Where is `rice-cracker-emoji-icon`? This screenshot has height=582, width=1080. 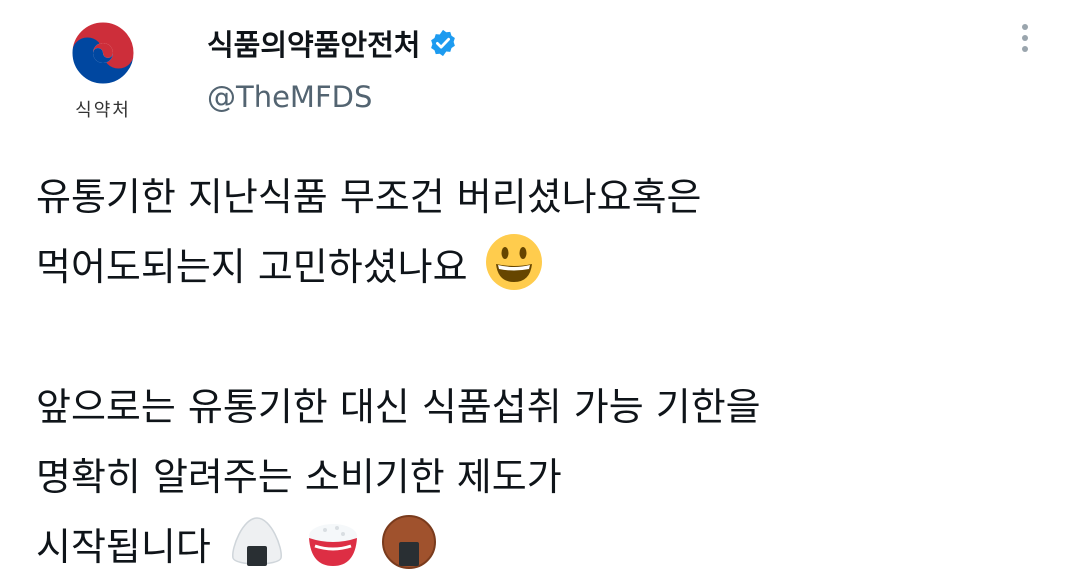 rice-cracker-emoji-icon is located at coordinates (409, 542).